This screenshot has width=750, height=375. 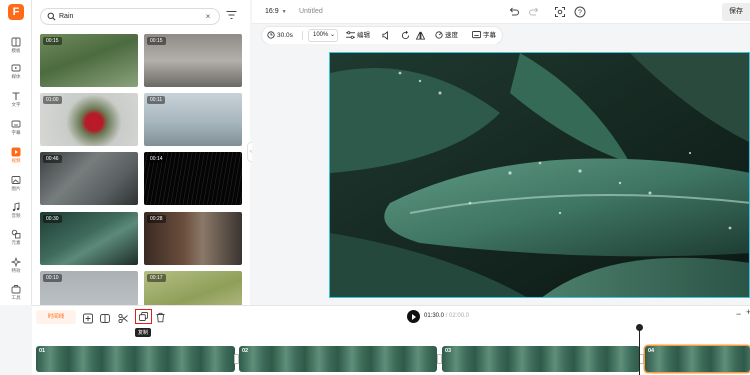 What do you see at coordinates (350, 35) in the screenshot?
I see `adjust-icon` at bounding box center [350, 35].